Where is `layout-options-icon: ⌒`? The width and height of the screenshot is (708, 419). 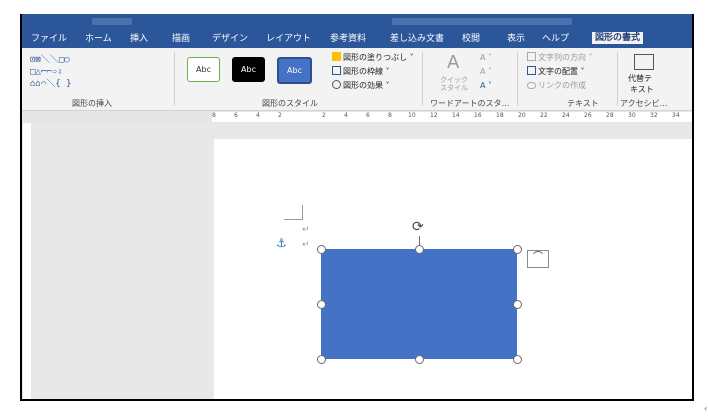
layout-options-icon: ⌒ is located at coordinates (538, 257).